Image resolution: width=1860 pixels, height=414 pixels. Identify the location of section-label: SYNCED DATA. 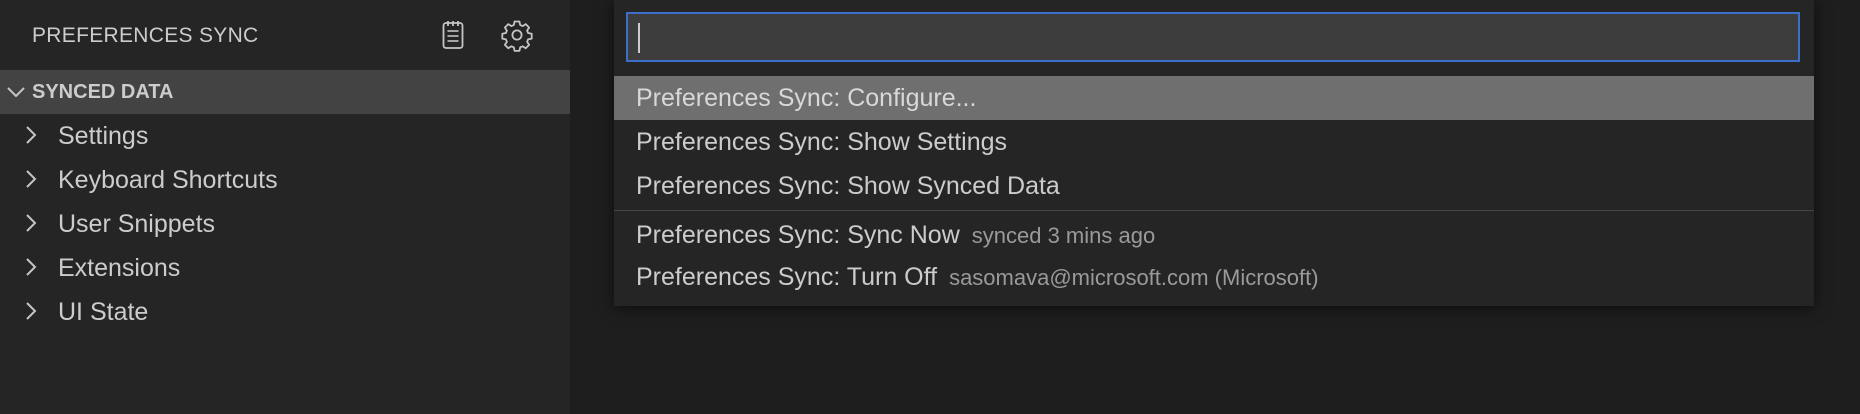
(103, 92).